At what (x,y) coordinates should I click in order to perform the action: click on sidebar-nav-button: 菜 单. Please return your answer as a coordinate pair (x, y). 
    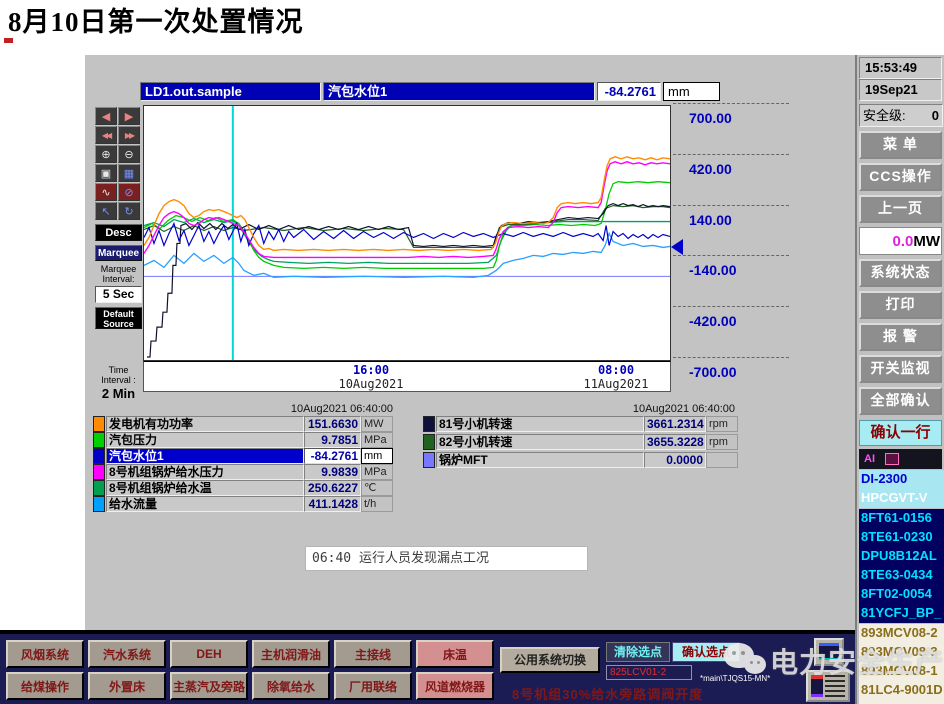
    Looking at the image, I should click on (900, 145).